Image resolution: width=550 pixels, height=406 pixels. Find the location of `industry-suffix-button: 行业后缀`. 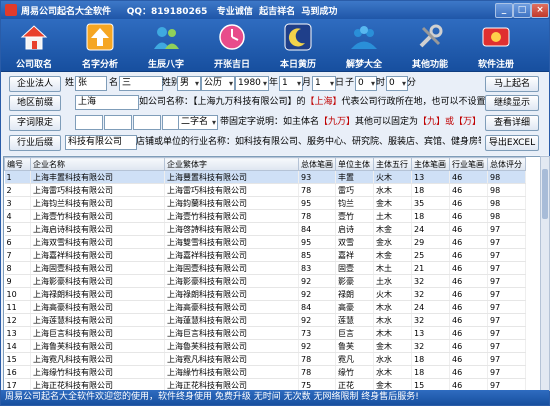

industry-suffix-button: 行业后缀 is located at coordinates (35, 143).